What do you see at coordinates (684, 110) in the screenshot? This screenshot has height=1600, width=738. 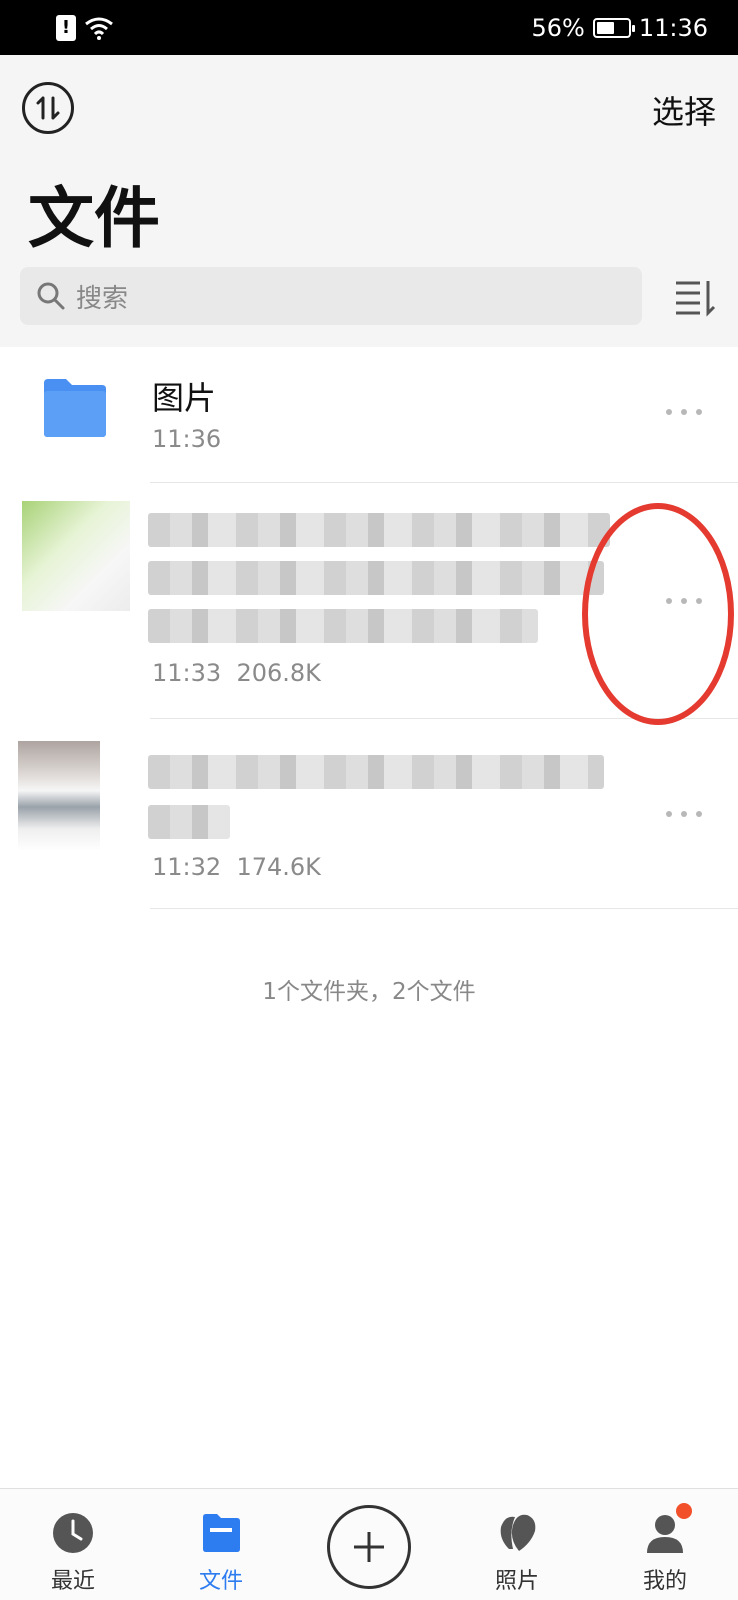 I see `select-button: 选择` at bounding box center [684, 110].